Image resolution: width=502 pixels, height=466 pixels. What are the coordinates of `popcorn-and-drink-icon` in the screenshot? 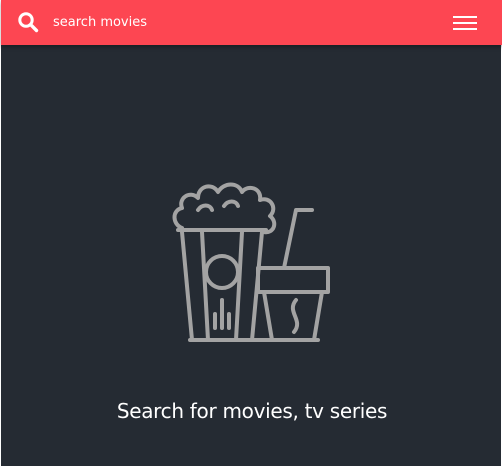 It's located at (251, 262).